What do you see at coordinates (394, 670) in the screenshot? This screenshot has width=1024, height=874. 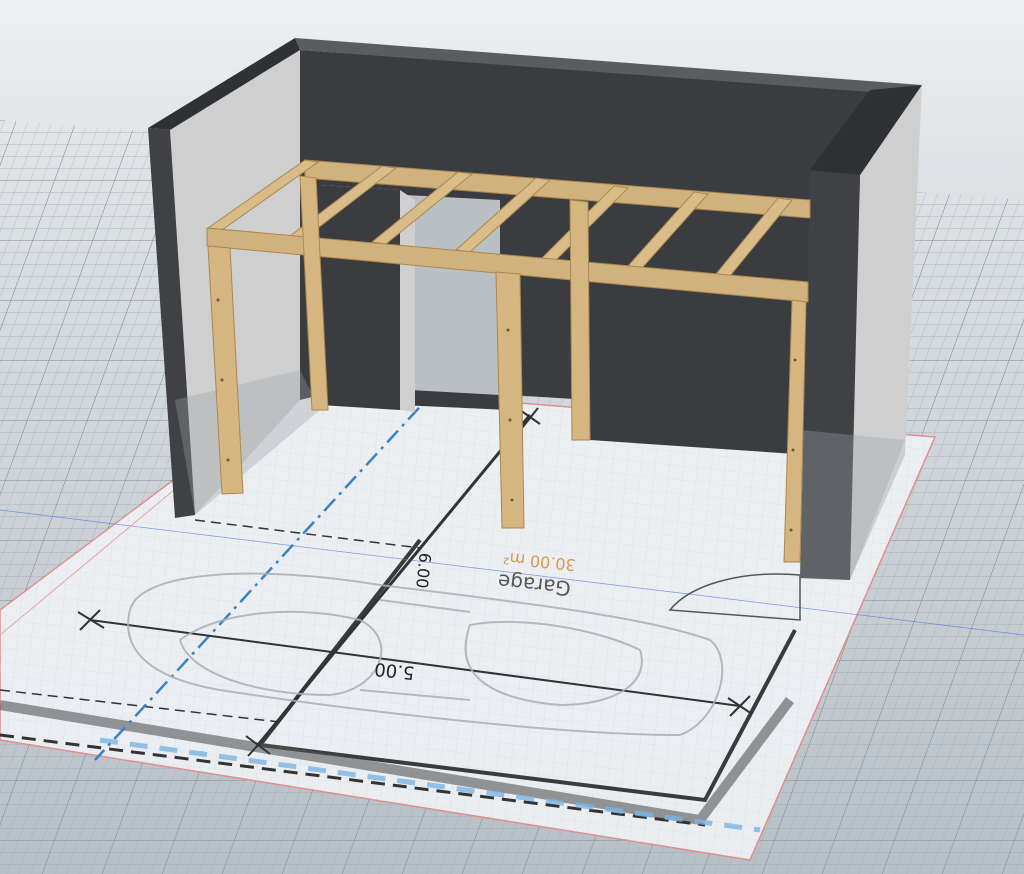 I see `dimension-width-label: 5.00` at bounding box center [394, 670].